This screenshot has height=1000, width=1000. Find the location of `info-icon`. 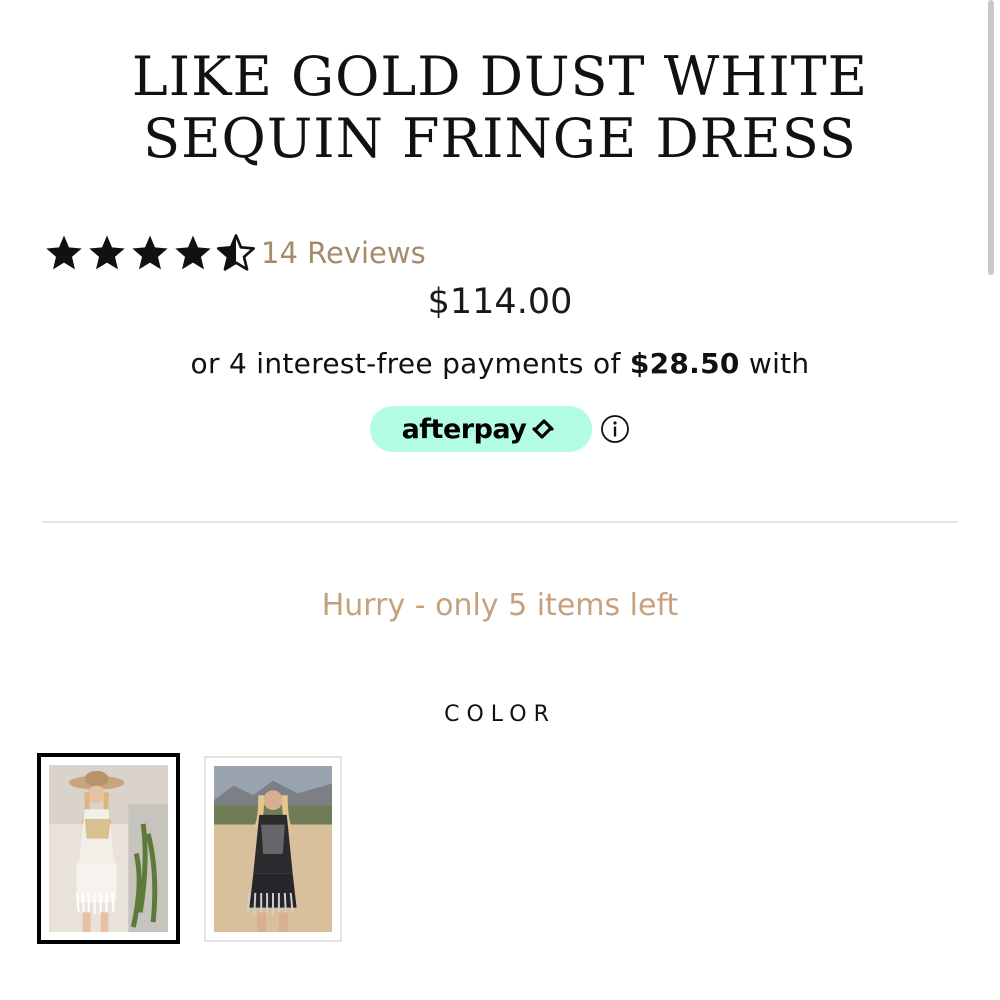

info-icon is located at coordinates (615, 429).